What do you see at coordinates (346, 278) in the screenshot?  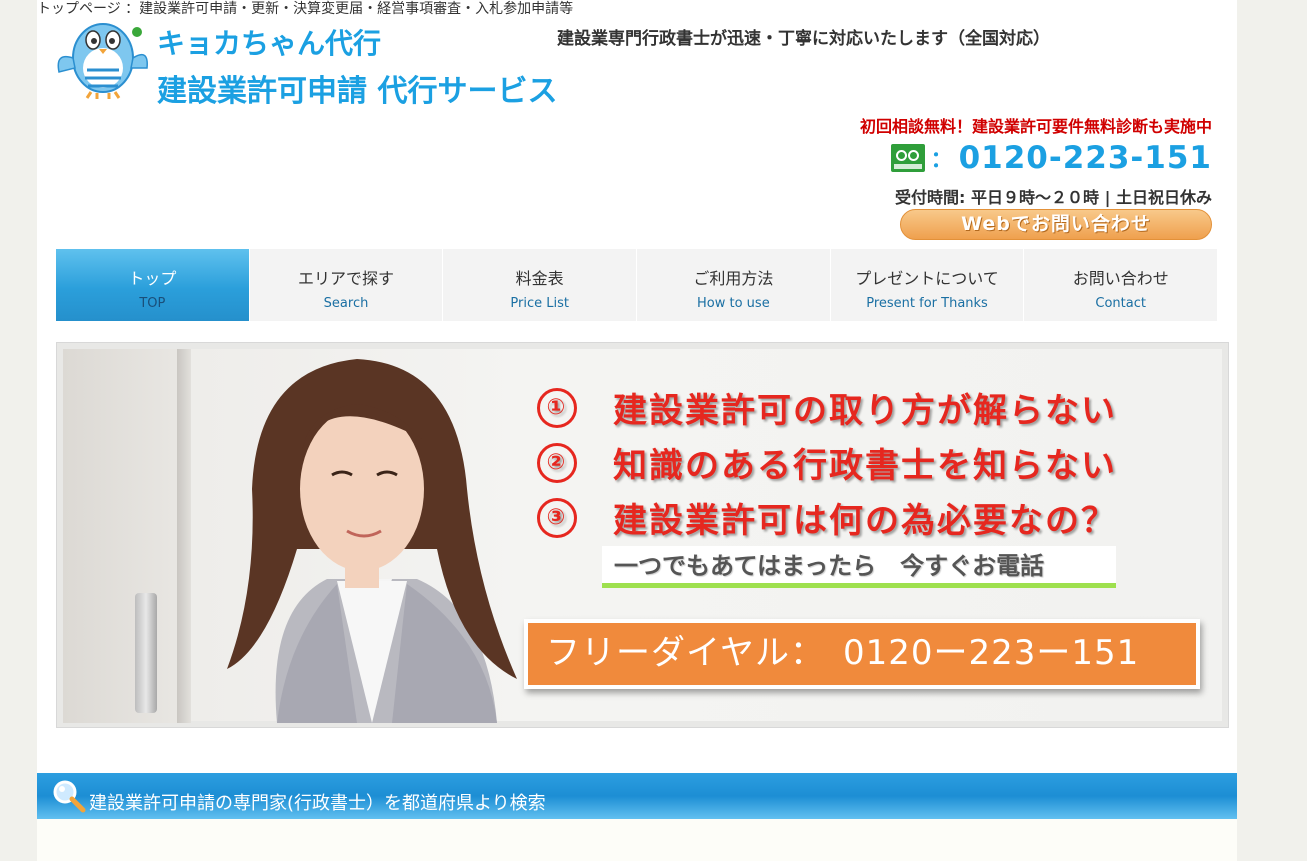 I see `nav-label: エリアで探す` at bounding box center [346, 278].